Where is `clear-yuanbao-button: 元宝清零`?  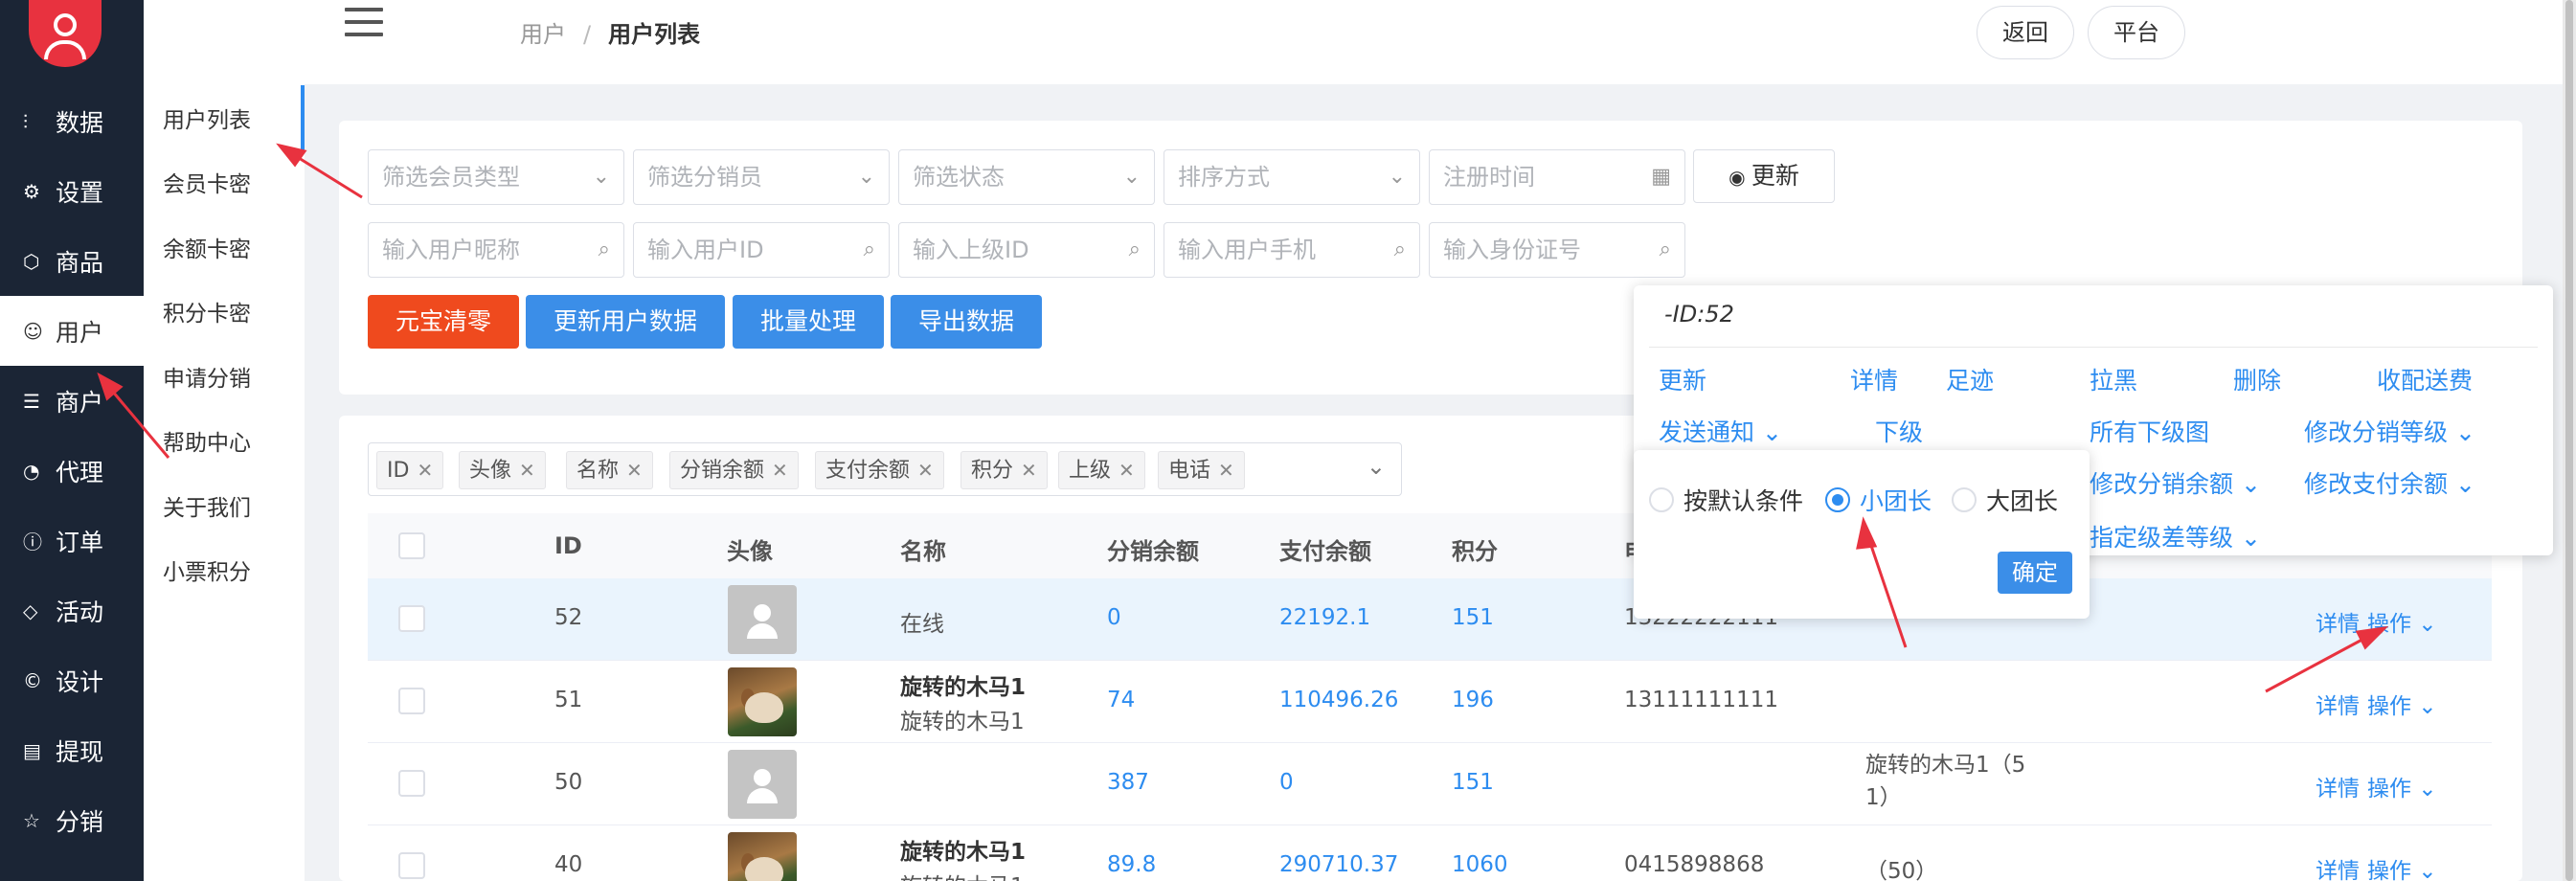 clear-yuanbao-button: 元宝清零 is located at coordinates (443, 322).